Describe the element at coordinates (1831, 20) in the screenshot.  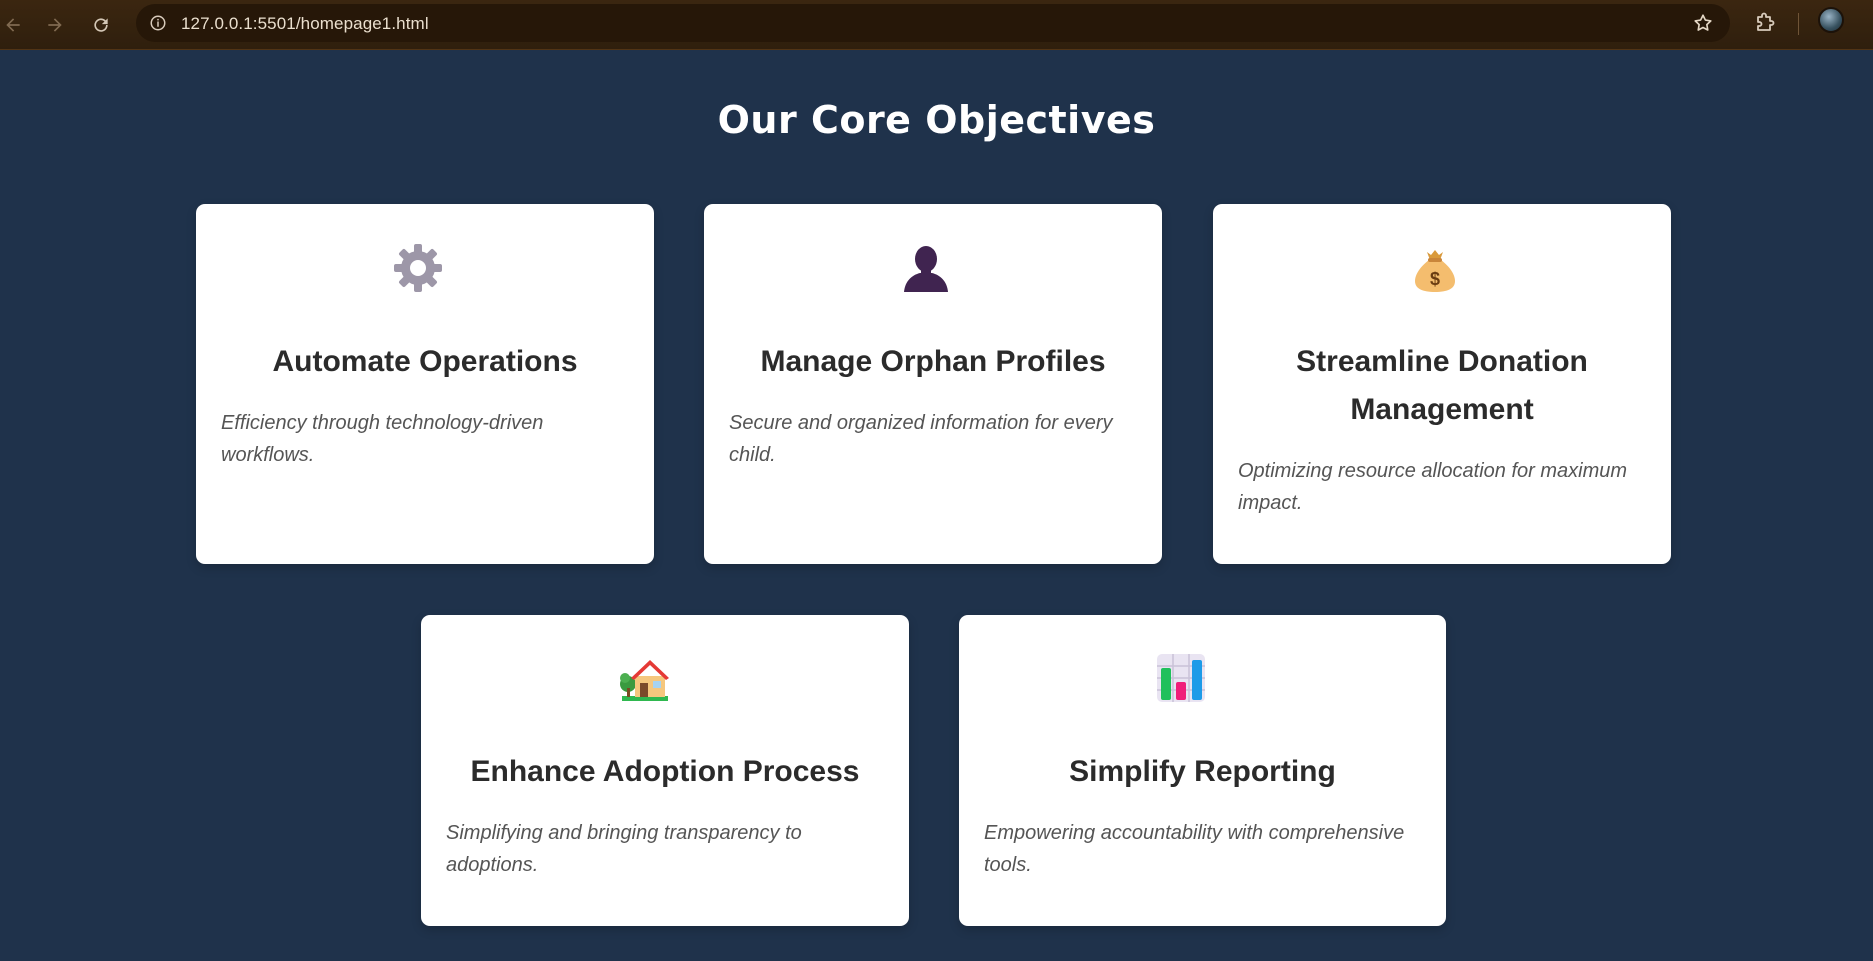
I see `profile-avatar` at that location.